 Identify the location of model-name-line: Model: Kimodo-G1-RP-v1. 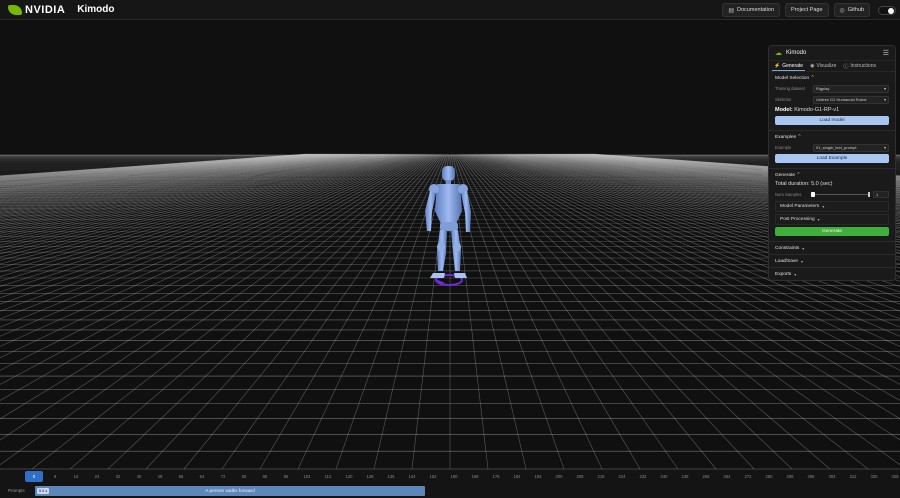
(807, 110).